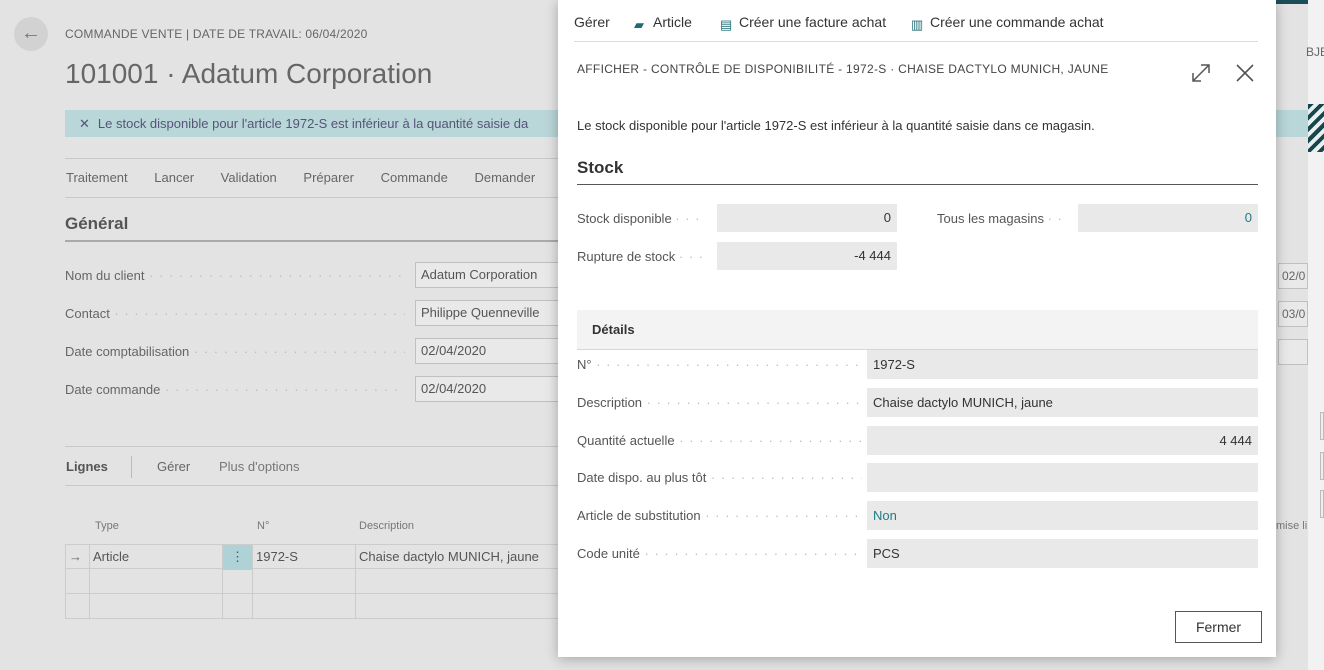  Describe the element at coordinates (917, 402) in the screenshot. I see `detail-row-description: Description Chaise dactylo MUNICH, jaune` at that location.